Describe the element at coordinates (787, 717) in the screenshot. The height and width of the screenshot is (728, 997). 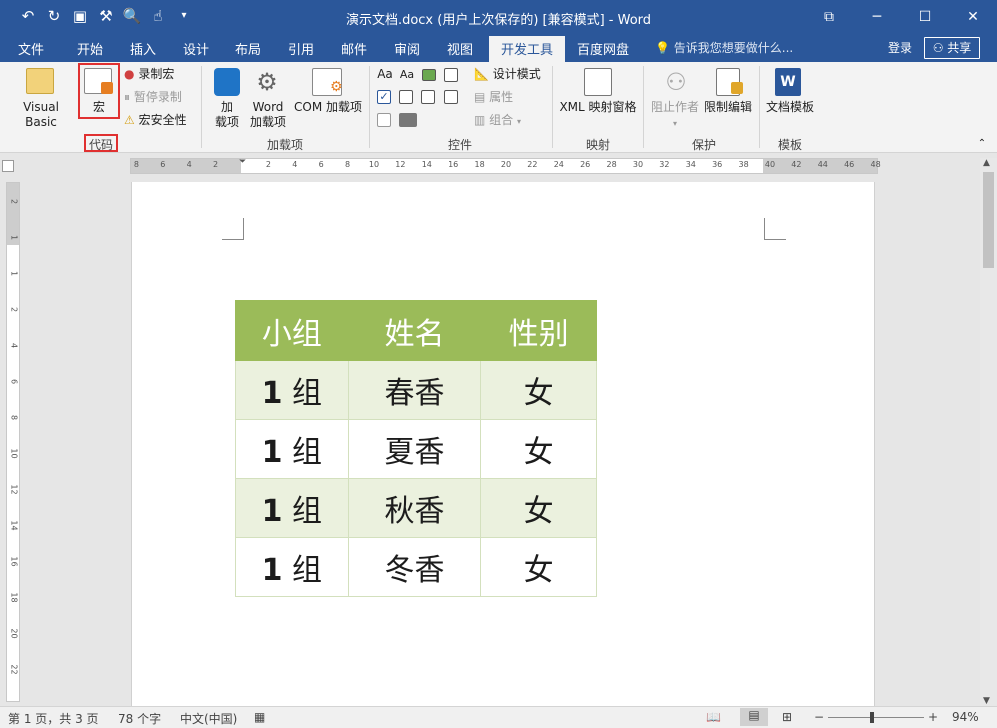
I see `web-layout-icon: ⊞` at that location.